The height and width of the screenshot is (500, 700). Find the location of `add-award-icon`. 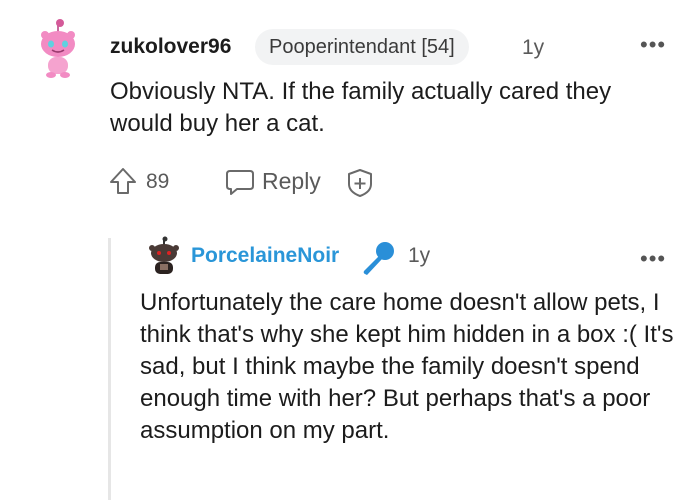

add-award-icon is located at coordinates (360, 183).